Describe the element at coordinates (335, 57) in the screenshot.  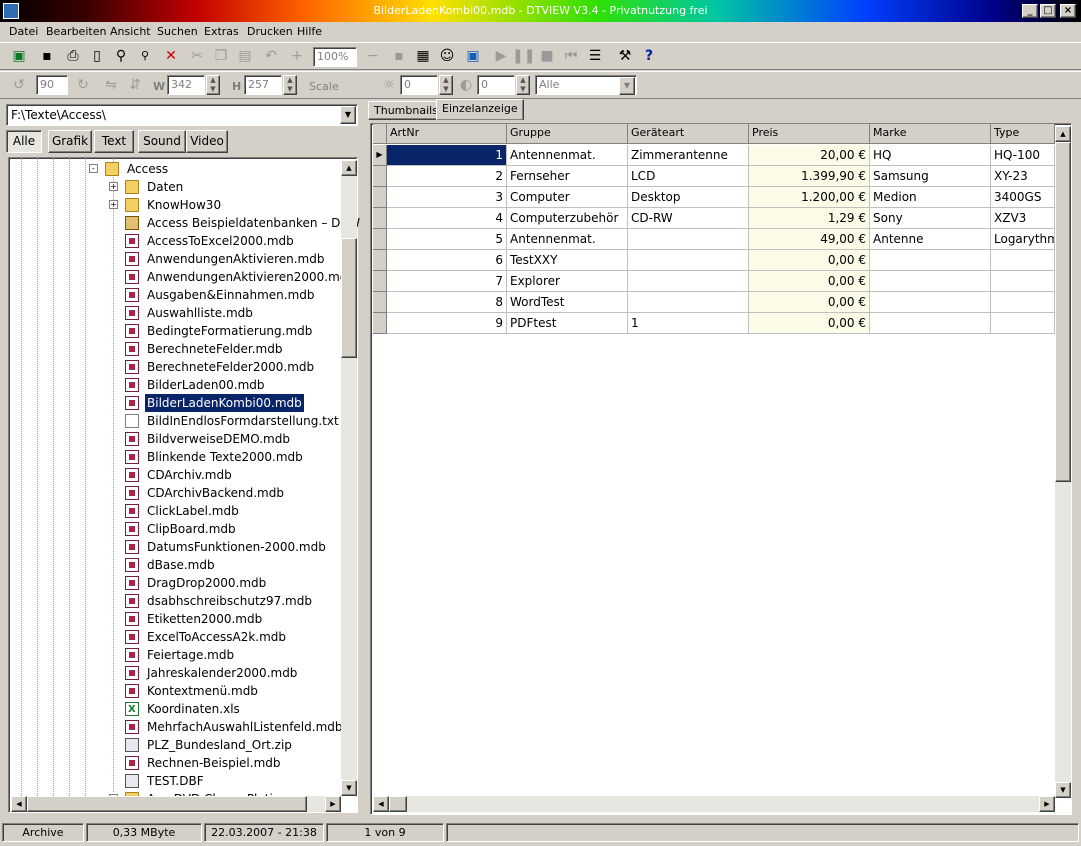
I see `zoom-field: 100%` at that location.